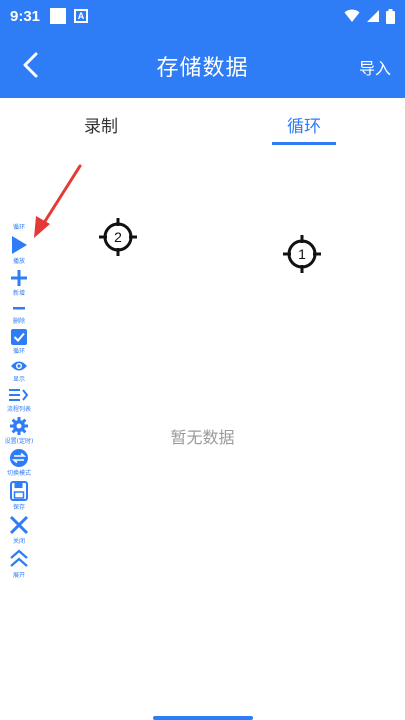 The width and height of the screenshot is (405, 720). I want to click on tool-label-switch-mode: 切换模式, so click(18, 473).